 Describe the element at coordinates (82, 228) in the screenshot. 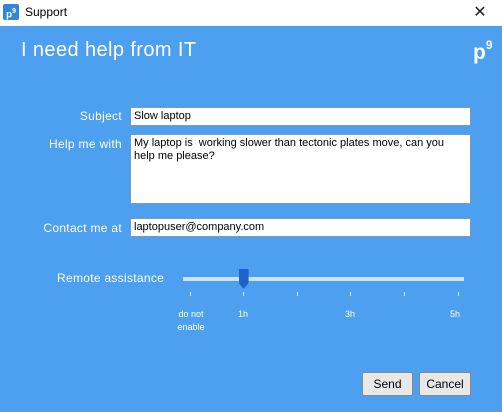

I see `contact-label: Contact me at` at that location.